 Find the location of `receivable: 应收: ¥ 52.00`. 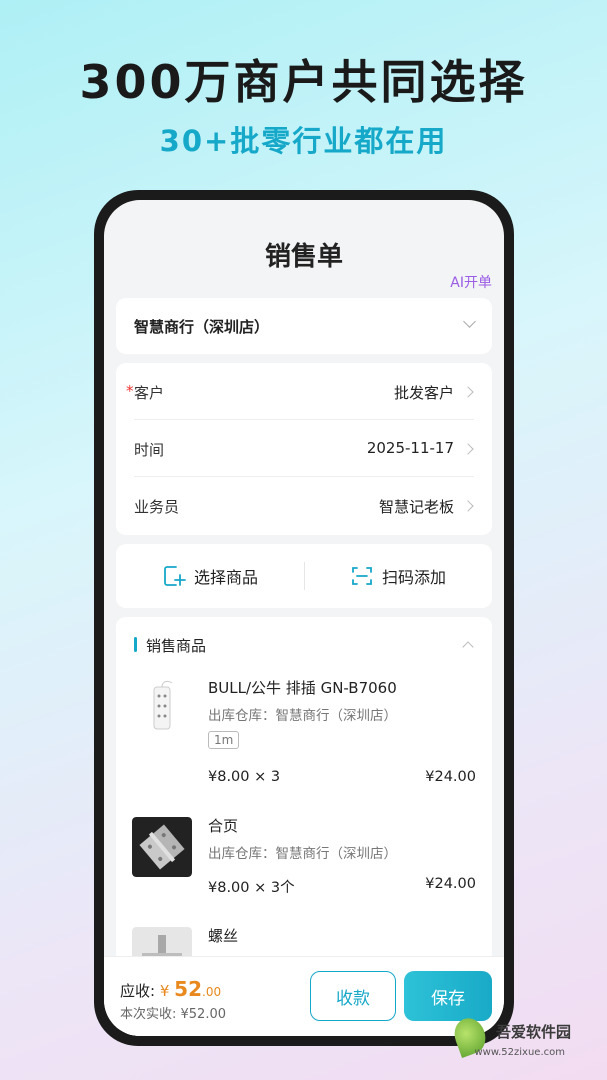

receivable: 应收: ¥ 52.00 is located at coordinates (170, 989).